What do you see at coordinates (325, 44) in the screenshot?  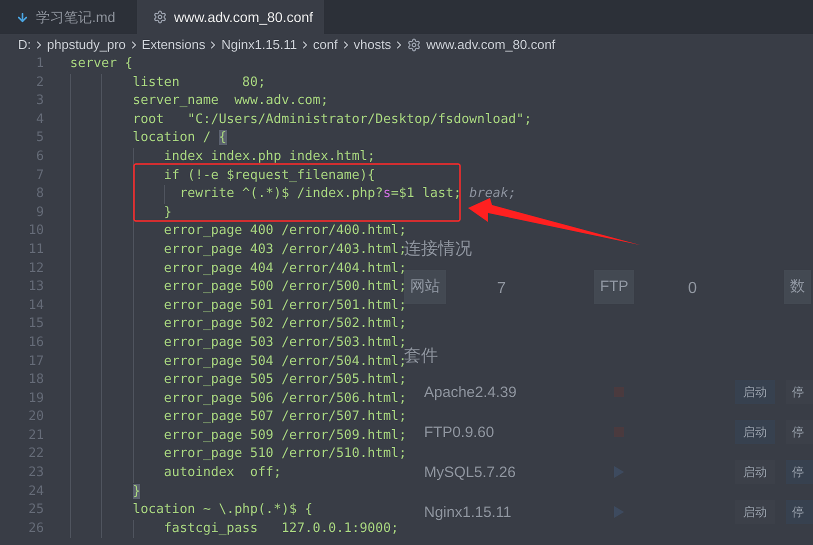 I see `breadcrumb-item: conf` at bounding box center [325, 44].